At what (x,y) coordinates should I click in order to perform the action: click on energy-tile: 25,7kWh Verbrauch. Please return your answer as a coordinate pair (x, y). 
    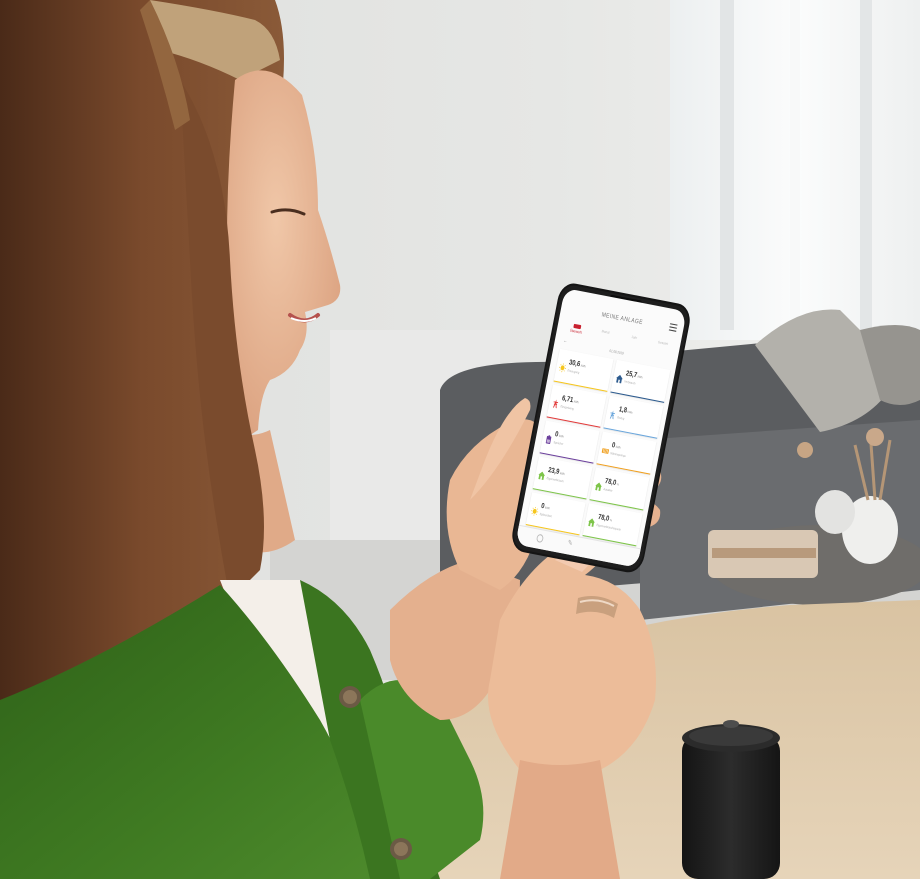
    Looking at the image, I should click on (640, 381).